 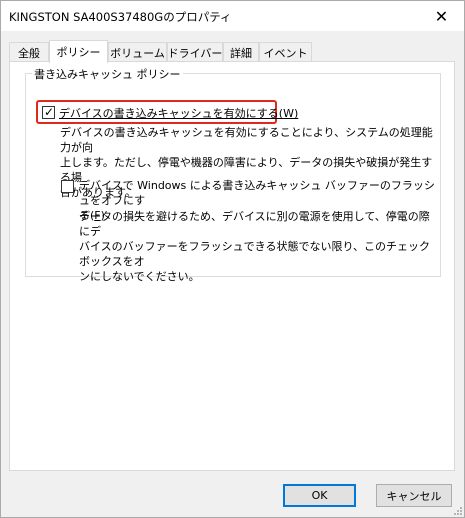 I want to click on tab-details: 詳細, so click(x=241, y=52).